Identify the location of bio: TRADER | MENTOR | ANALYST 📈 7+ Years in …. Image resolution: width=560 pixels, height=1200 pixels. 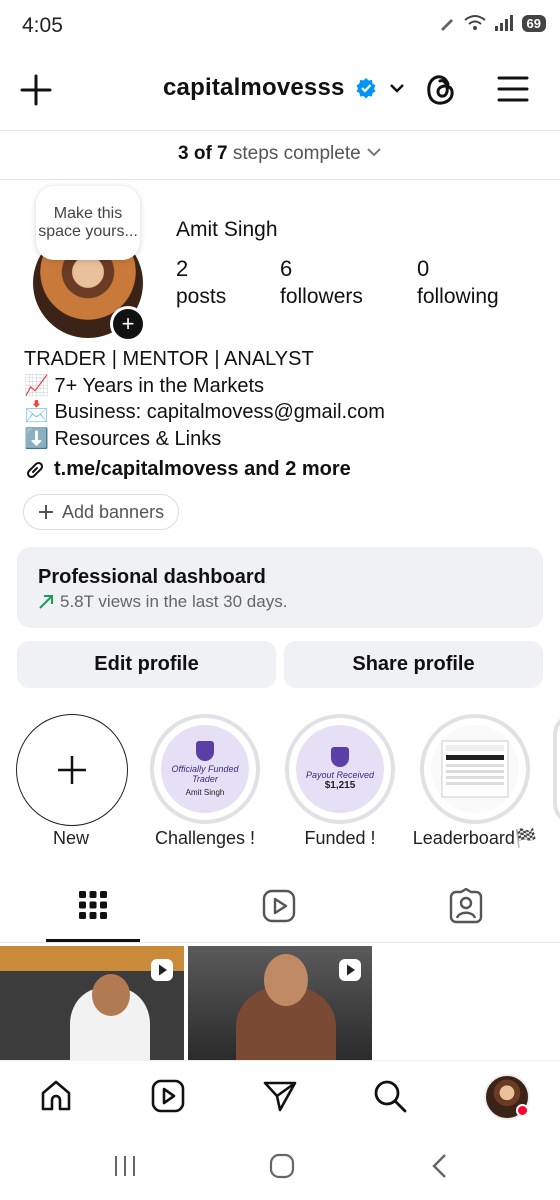
(204, 399).